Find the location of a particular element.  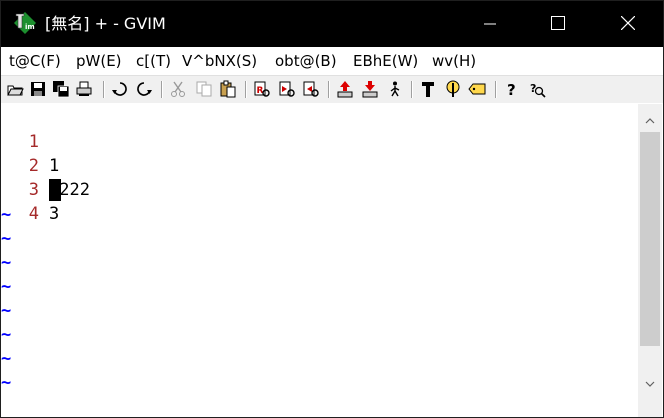

save-icon is located at coordinates (38, 89).